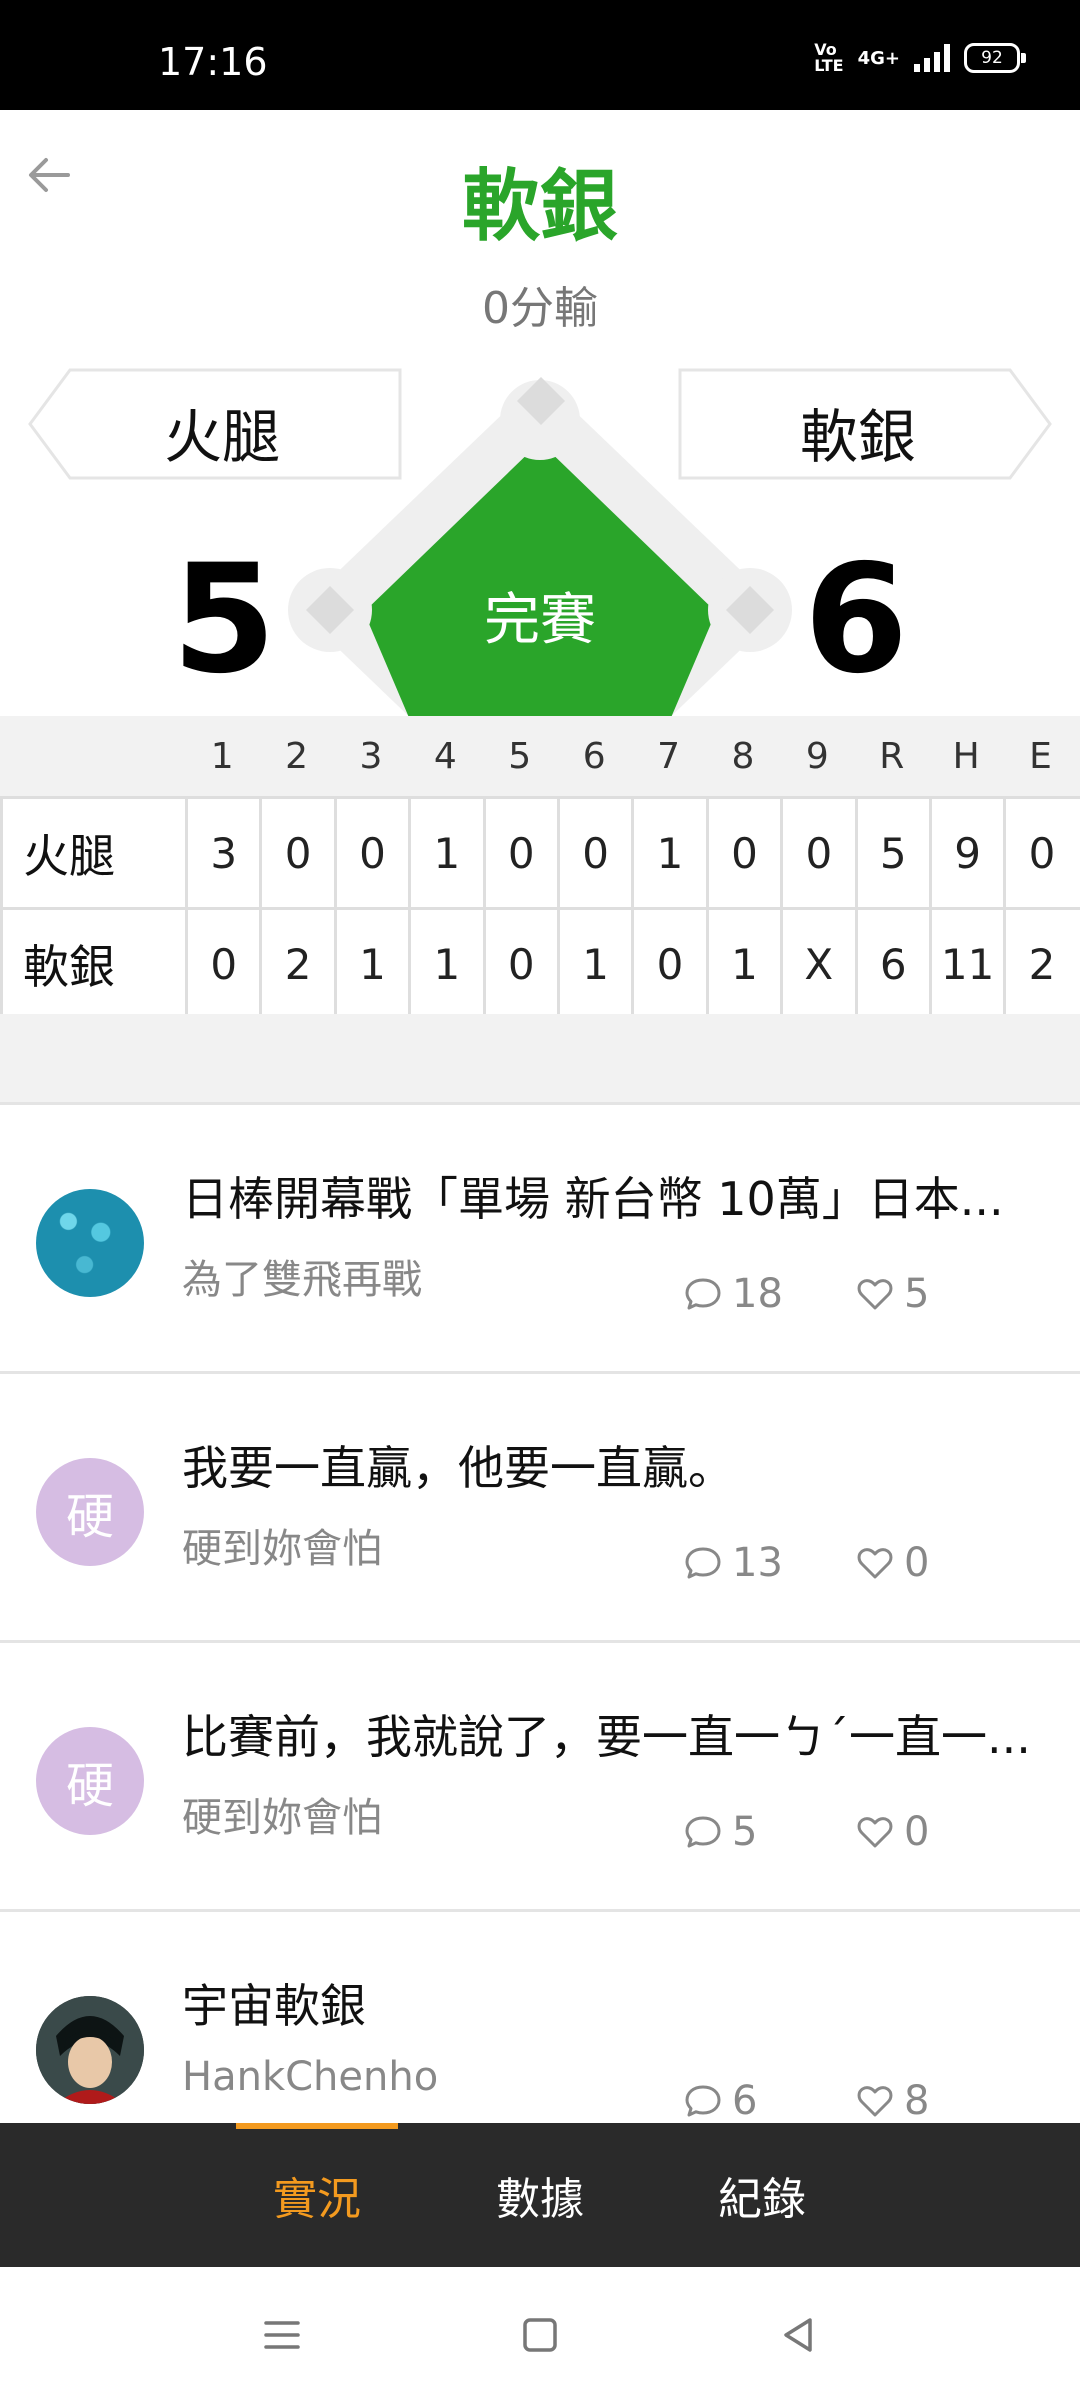 Image resolution: width=1080 pixels, height=2400 pixels. What do you see at coordinates (745, 2101) in the screenshot?
I see `comment-count-value: 6` at bounding box center [745, 2101].